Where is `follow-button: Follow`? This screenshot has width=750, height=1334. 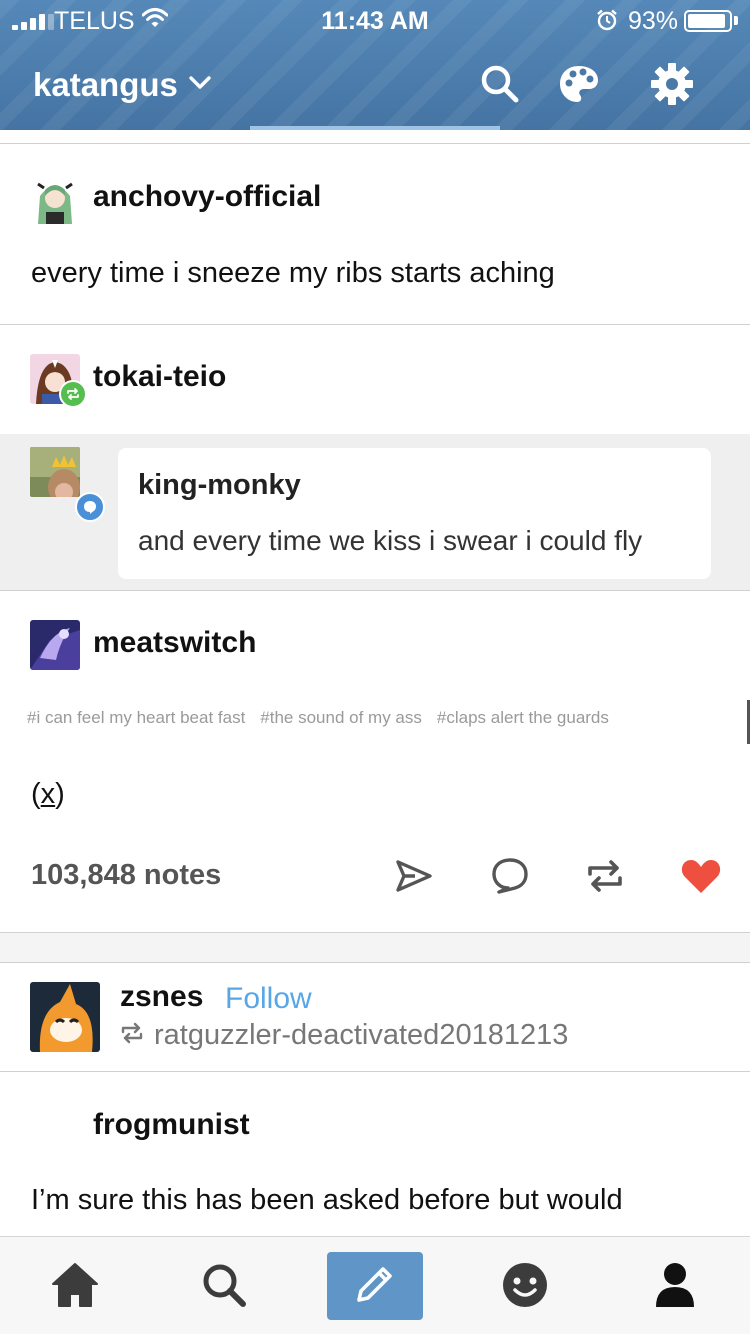
follow-button: Follow is located at coordinates (268, 999).